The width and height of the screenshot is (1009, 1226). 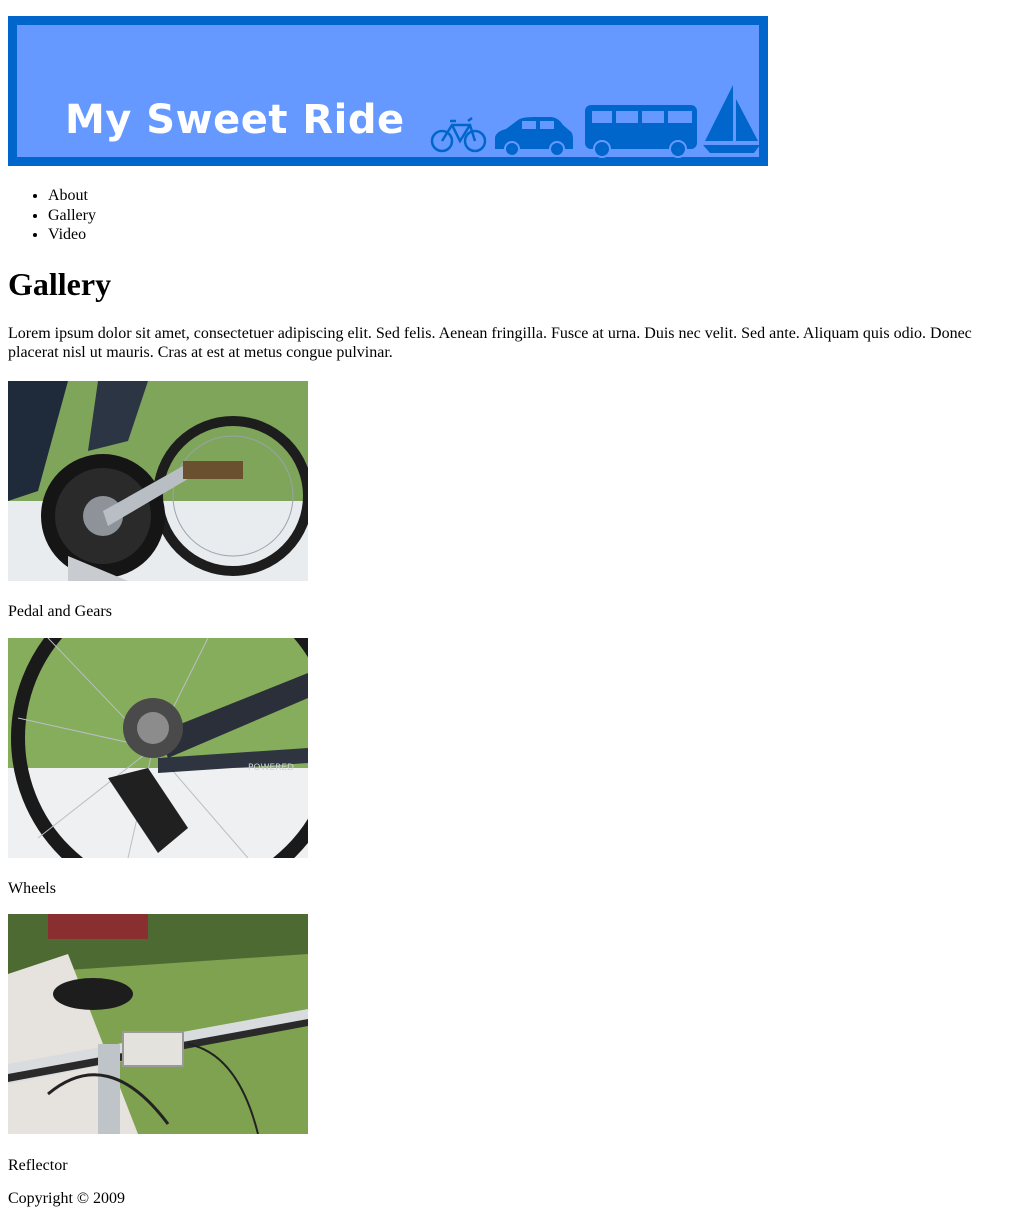 What do you see at coordinates (458, 135) in the screenshot?
I see `bicycle-icon` at bounding box center [458, 135].